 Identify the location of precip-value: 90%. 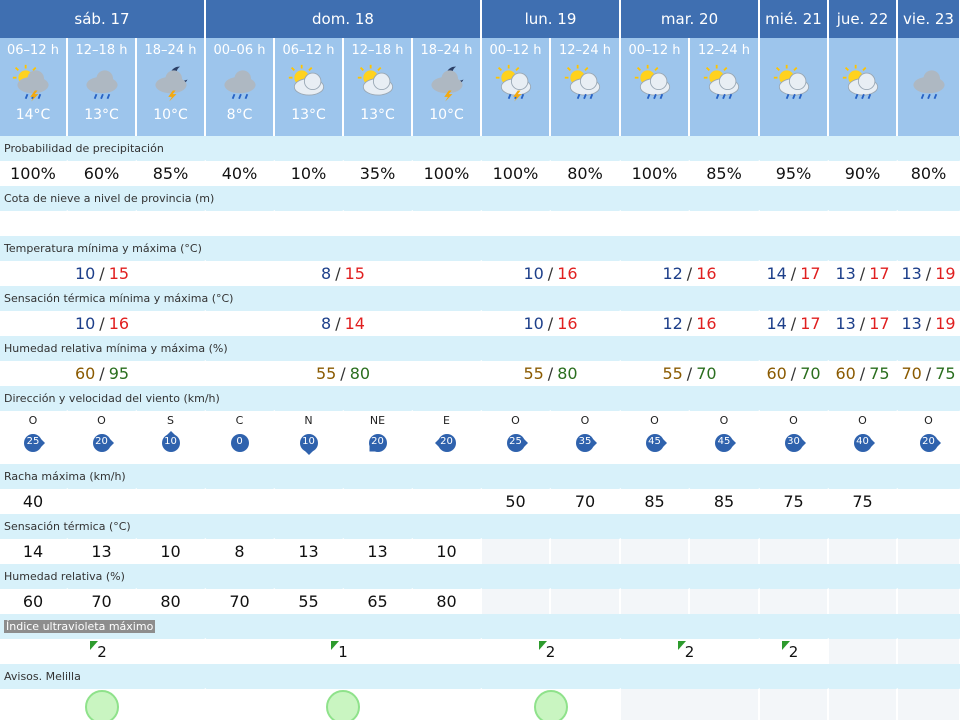
(863, 173).